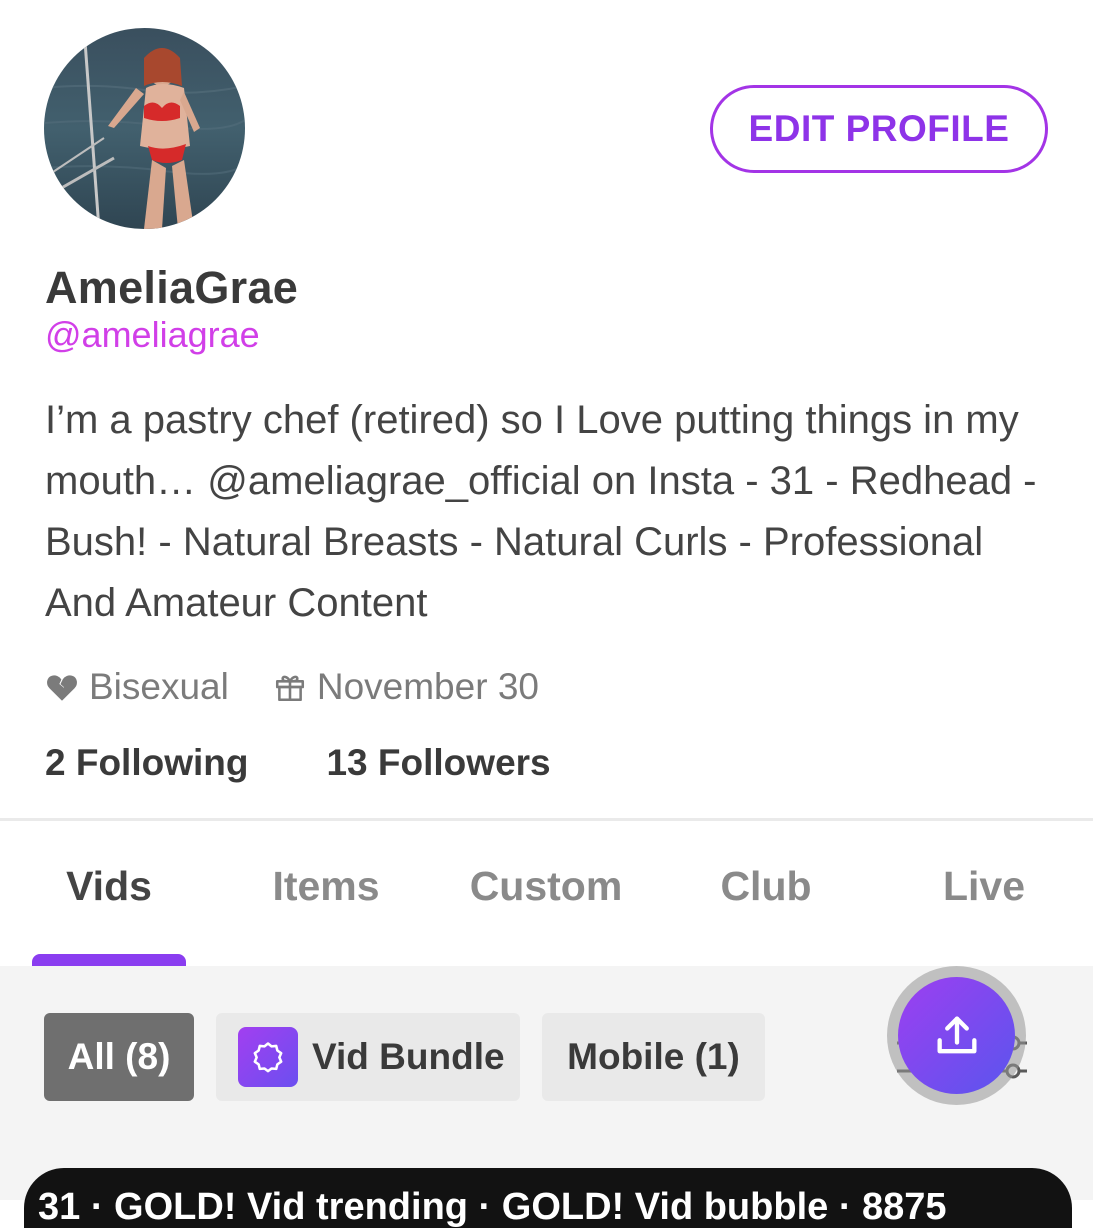  Describe the element at coordinates (298, 763) in the screenshot. I see `follow-stats: 2 Following 13 Followers` at that location.